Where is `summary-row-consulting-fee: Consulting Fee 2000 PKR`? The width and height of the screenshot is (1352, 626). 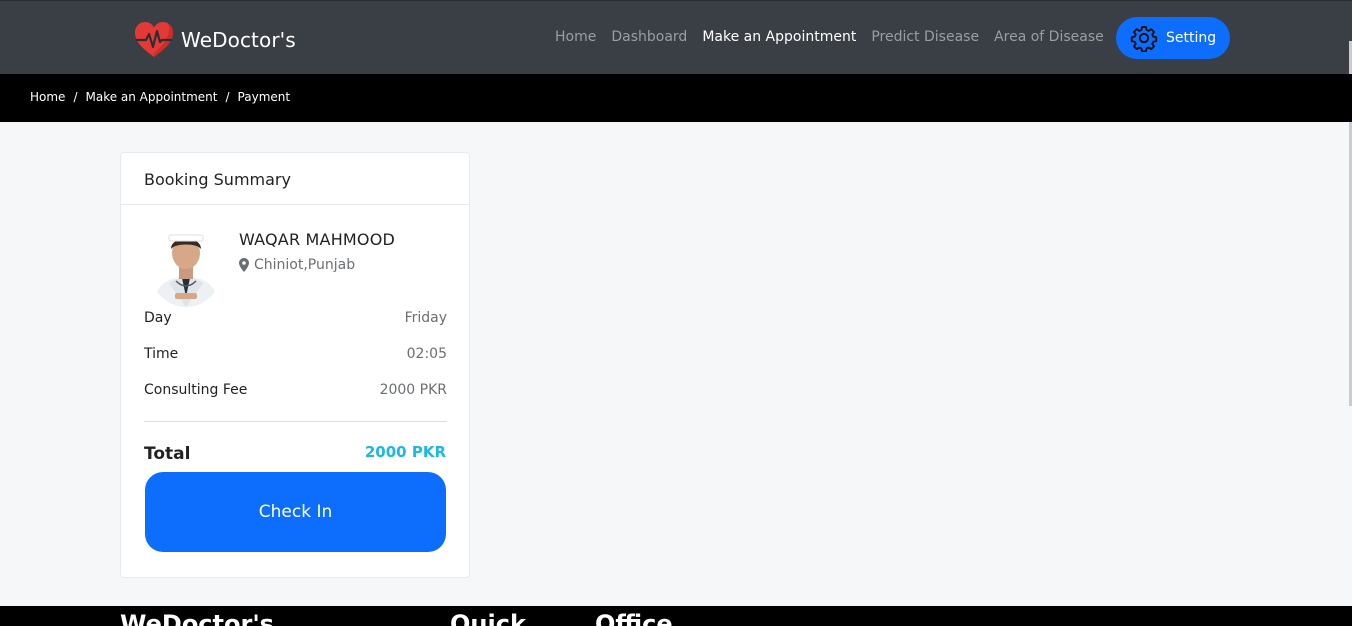
summary-row-consulting-fee: Consulting Fee 2000 PKR is located at coordinates (295, 392).